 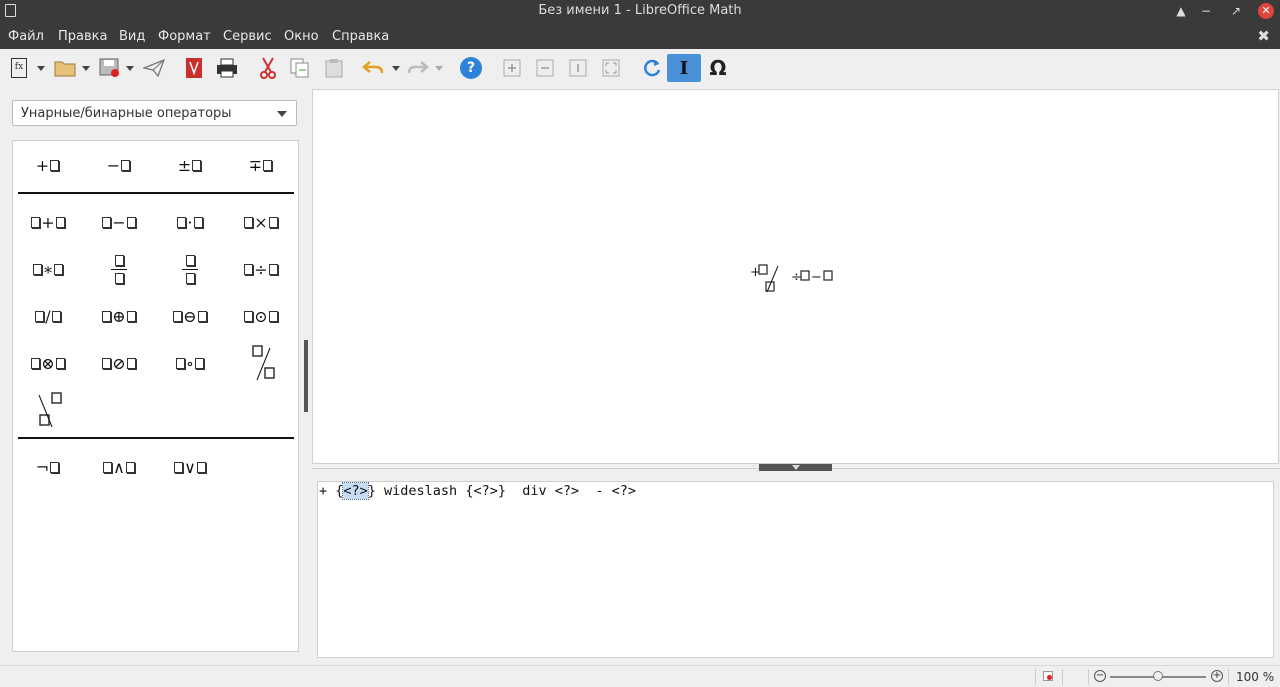 I want to click on zoom-percentage: 100 %, so click(x=1255, y=677).